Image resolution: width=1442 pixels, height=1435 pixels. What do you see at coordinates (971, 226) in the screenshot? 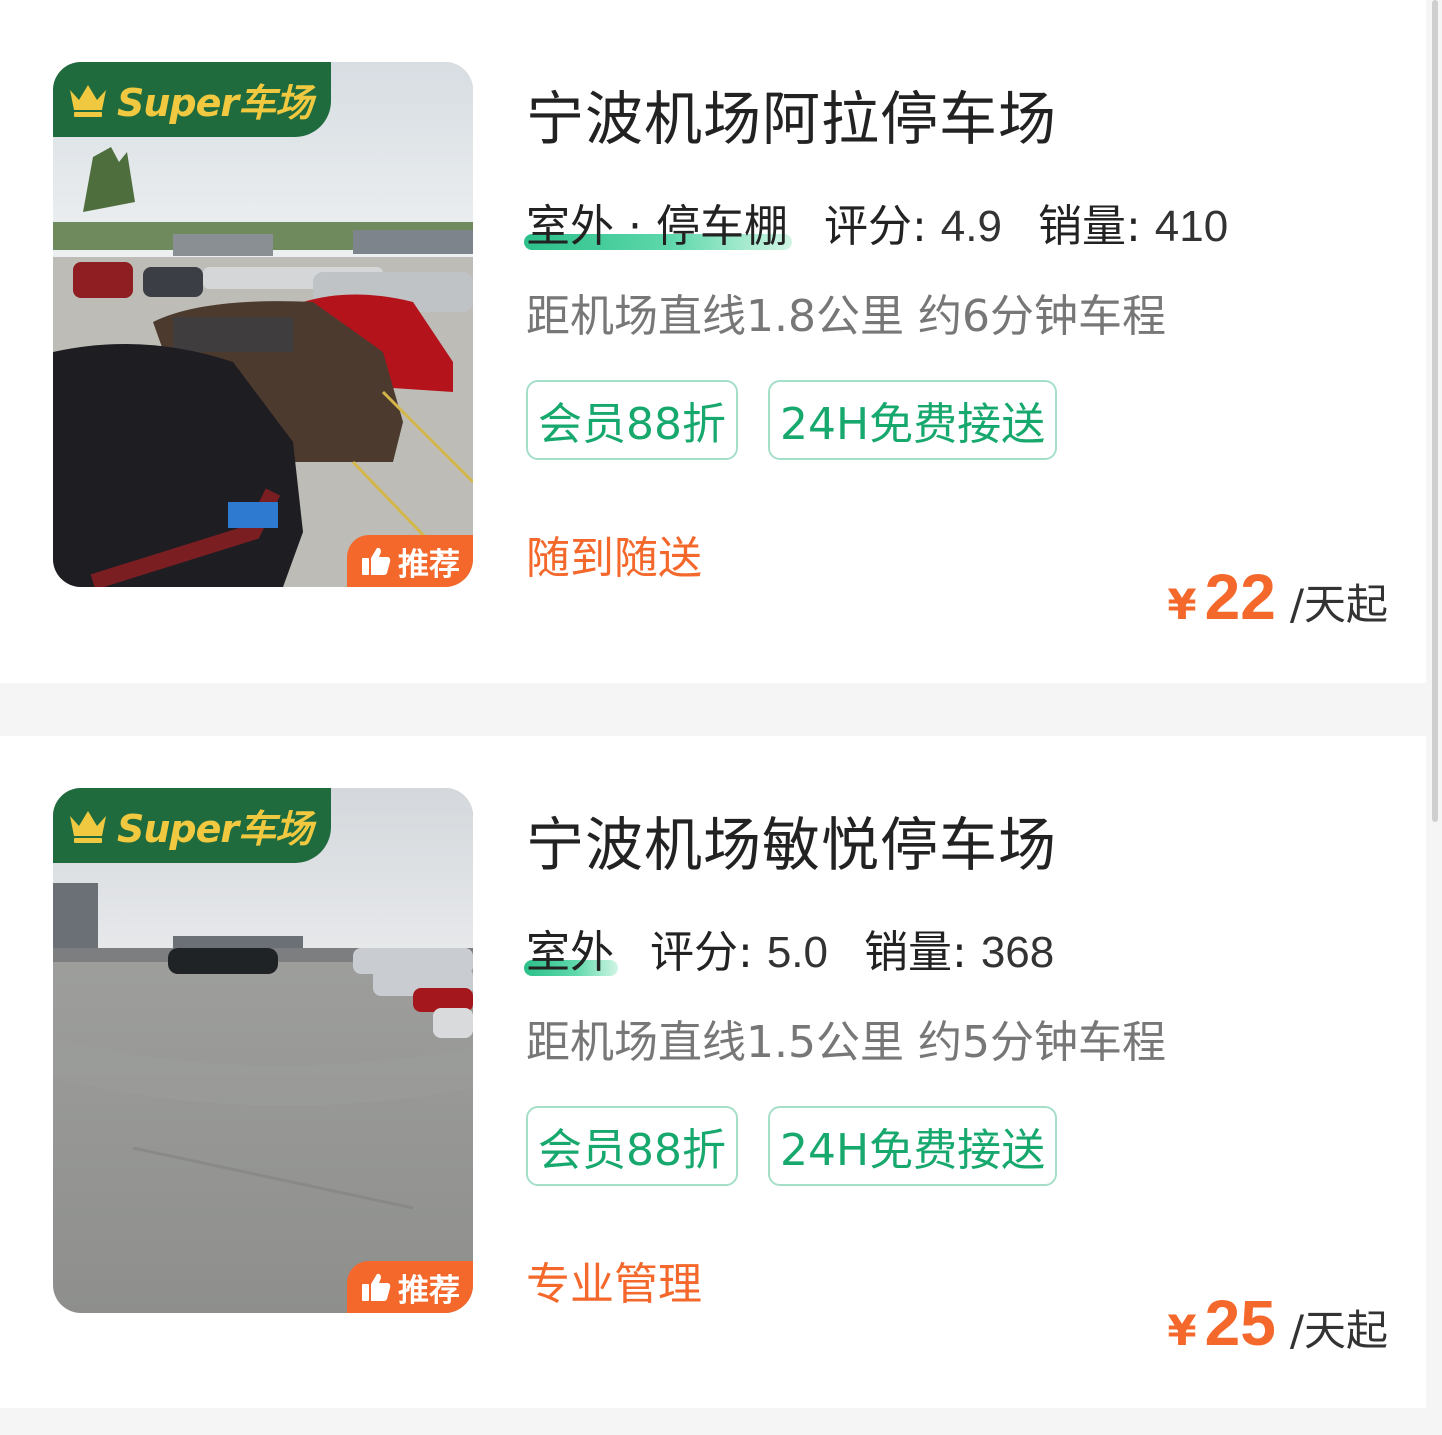
I see `score-value: 4.9` at bounding box center [971, 226].